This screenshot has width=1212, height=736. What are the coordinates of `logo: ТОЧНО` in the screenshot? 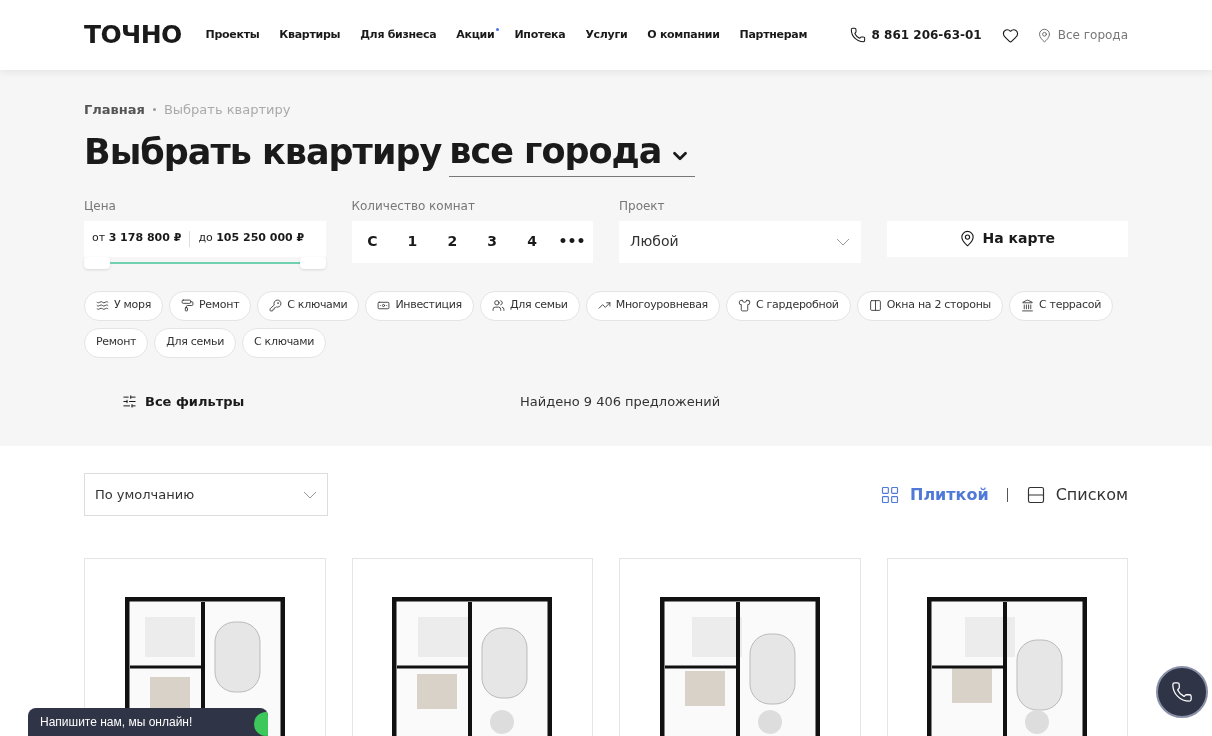 It's located at (133, 35).